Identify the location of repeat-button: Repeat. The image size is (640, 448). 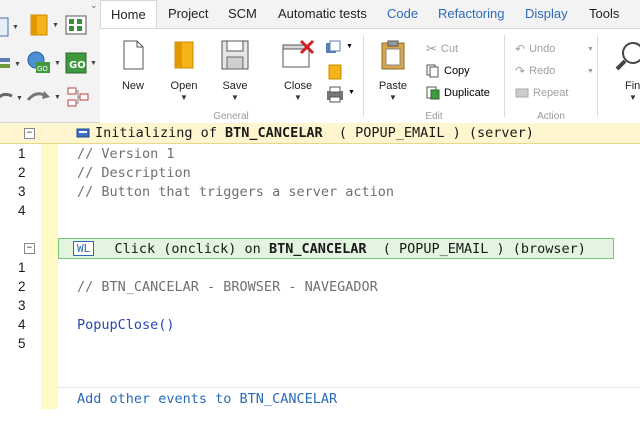
(541, 93).